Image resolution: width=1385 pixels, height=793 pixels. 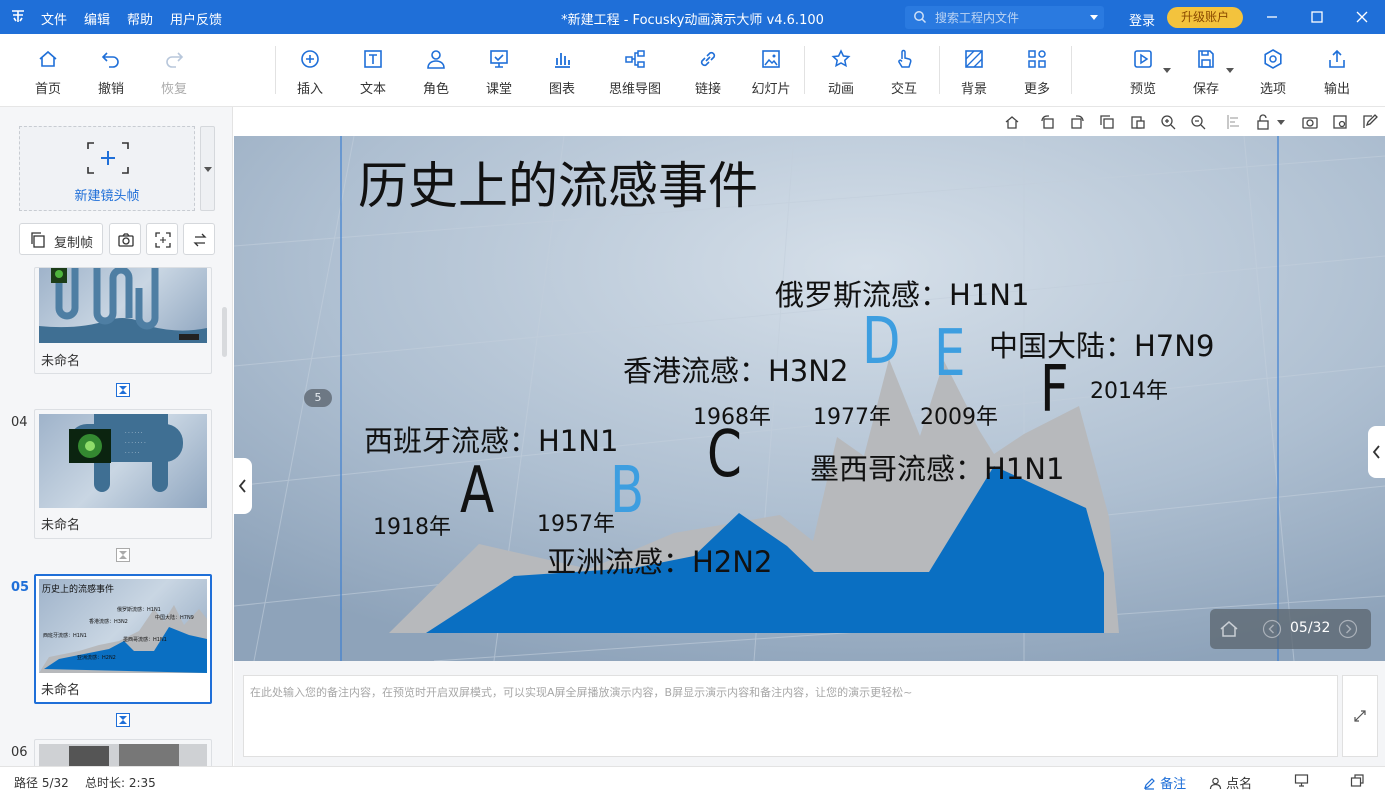 I want to click on text-icon, so click(x=373, y=59).